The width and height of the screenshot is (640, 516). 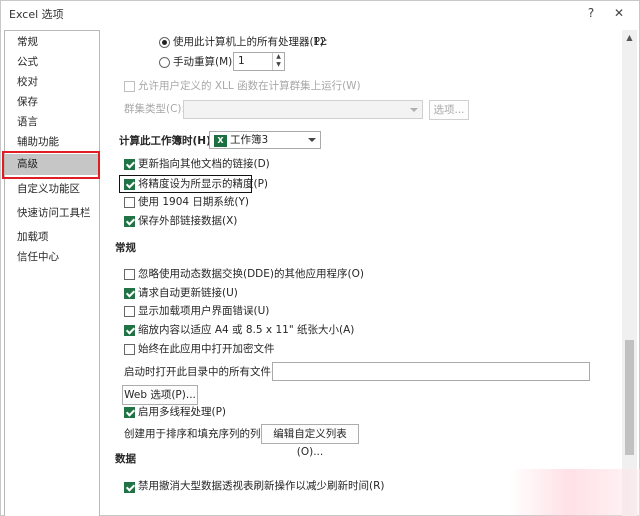 What do you see at coordinates (129, 274) in the screenshot?
I see `ignore-dde-checkbox` at bounding box center [129, 274].